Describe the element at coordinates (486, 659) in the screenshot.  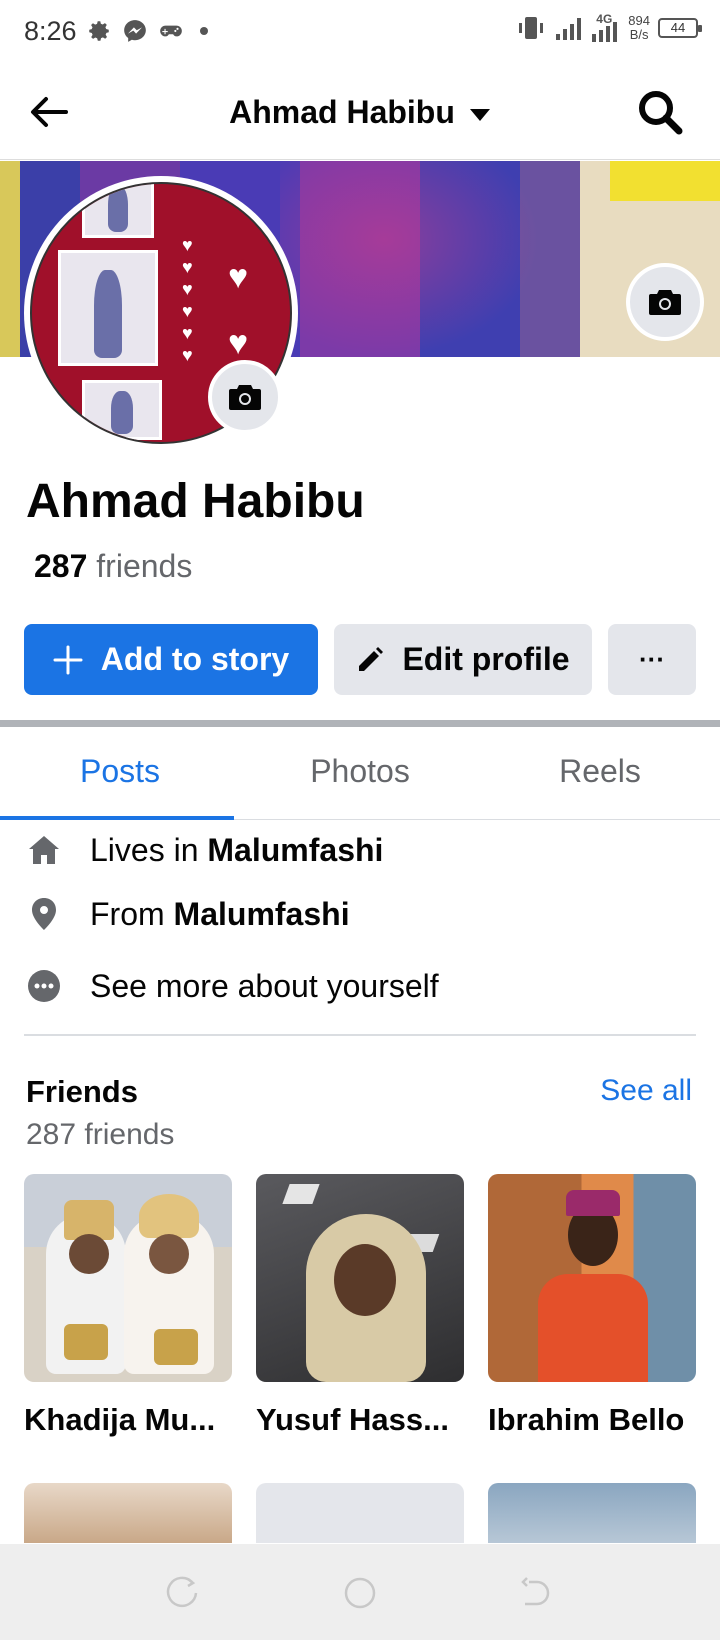
I see `edit-profile-label: Edit profile` at that location.